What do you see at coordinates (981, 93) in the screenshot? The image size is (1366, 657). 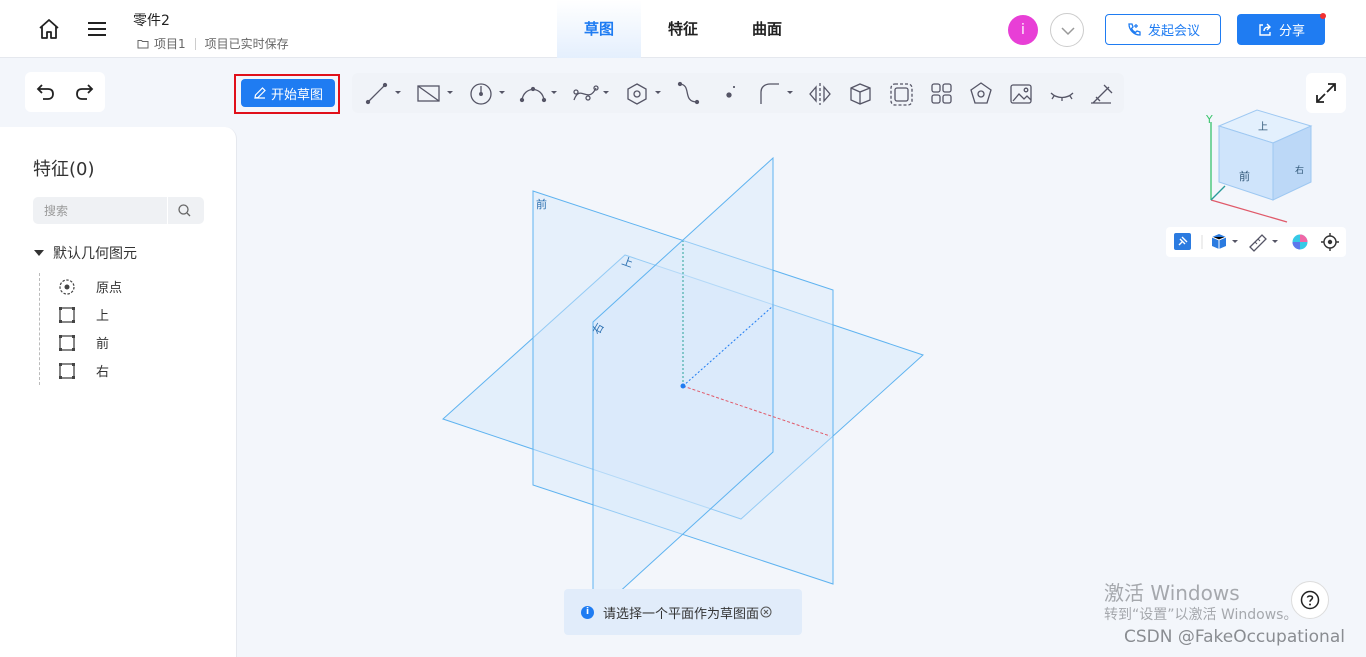 I see `shape-tool-icon` at bounding box center [981, 93].